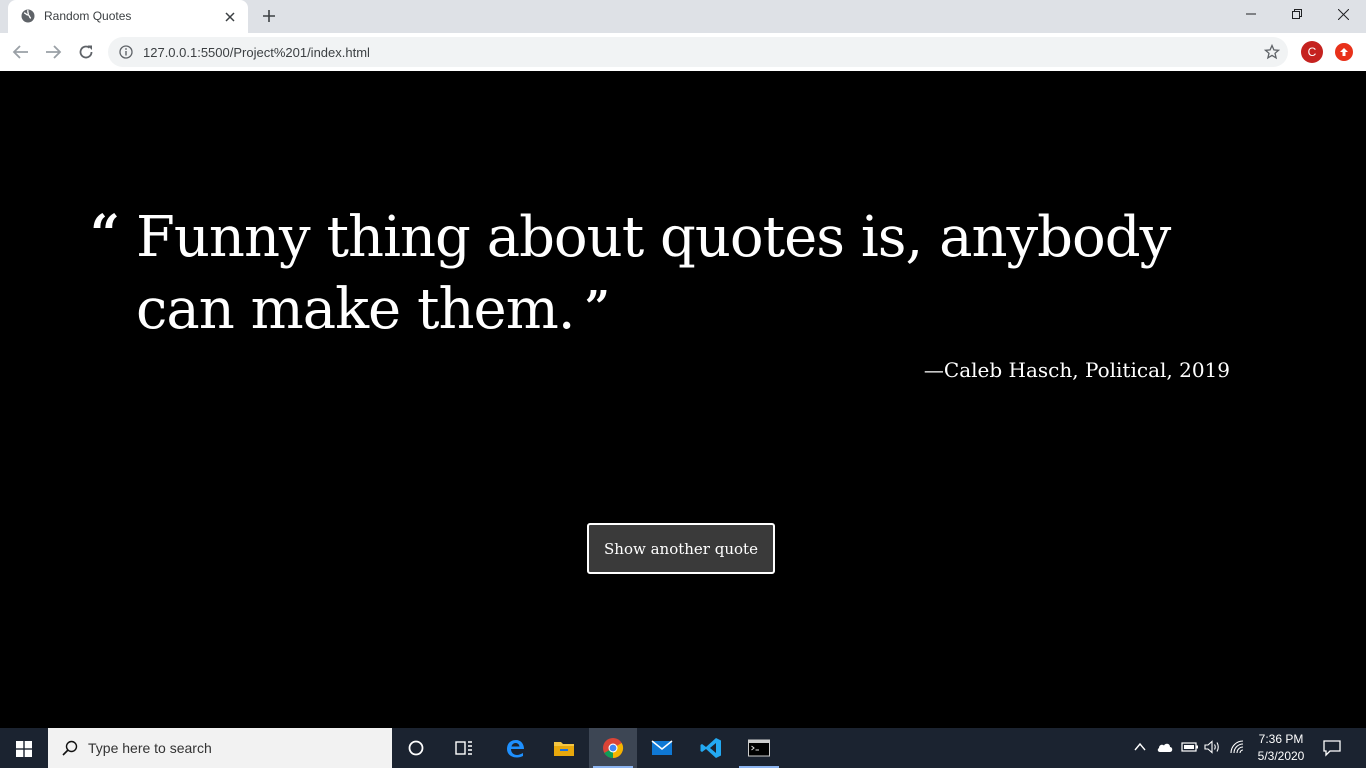 The width and height of the screenshot is (1366, 768). What do you see at coordinates (1272, 51) in the screenshot?
I see `bookmark-star-icon` at bounding box center [1272, 51].